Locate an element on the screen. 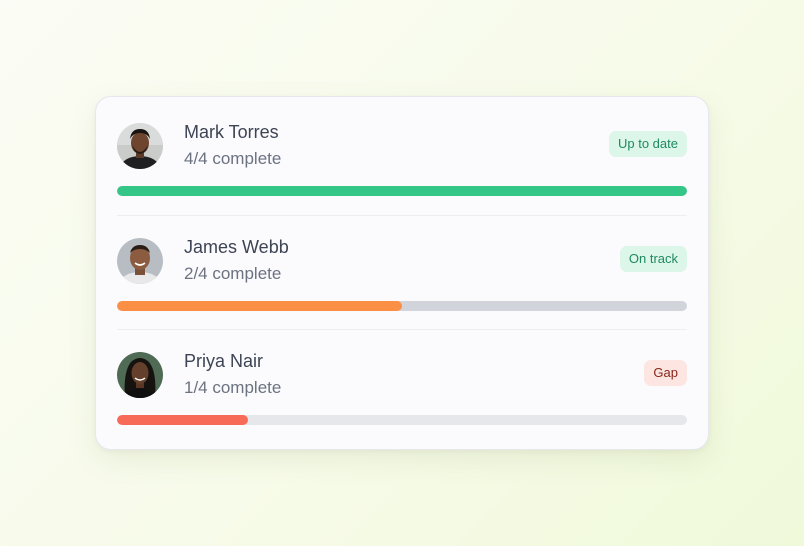 This screenshot has height=546, width=804. status-badge: On track is located at coordinates (653, 259).